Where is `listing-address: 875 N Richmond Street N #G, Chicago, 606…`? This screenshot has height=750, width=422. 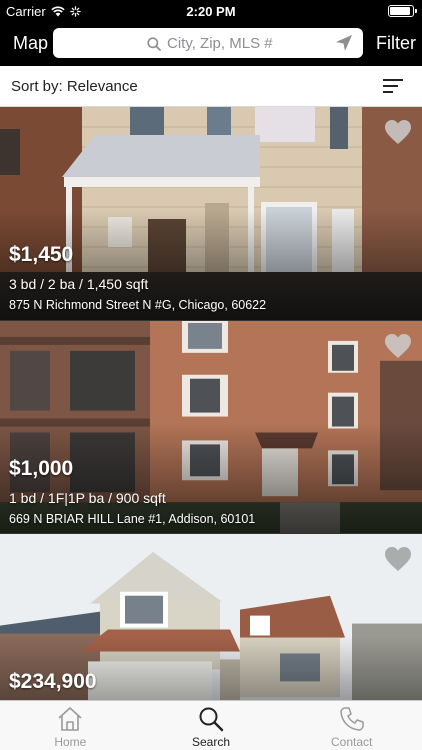
listing-address: 875 N Richmond Street N #G, Chicago, 606… is located at coordinates (138, 305).